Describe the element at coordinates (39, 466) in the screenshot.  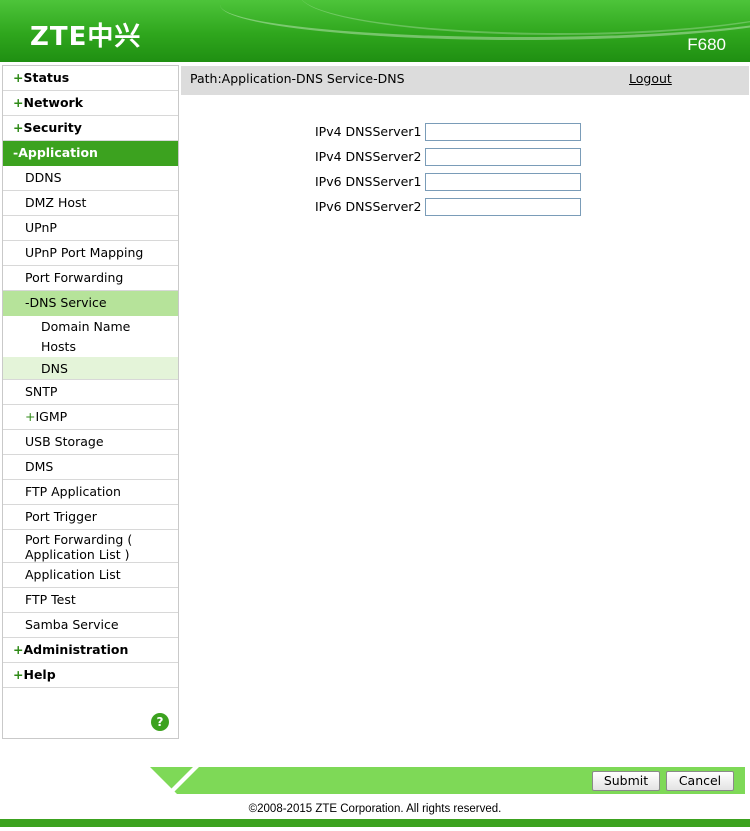
I see `sidebar-item-label: DMS` at that location.